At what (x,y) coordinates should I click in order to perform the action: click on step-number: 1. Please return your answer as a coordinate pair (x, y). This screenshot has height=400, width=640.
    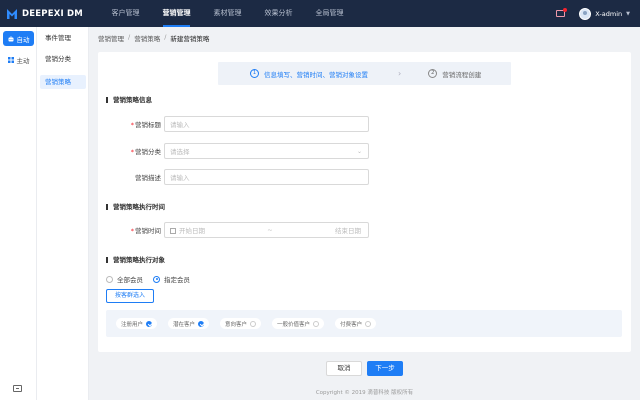
    Looking at the image, I should click on (254, 73).